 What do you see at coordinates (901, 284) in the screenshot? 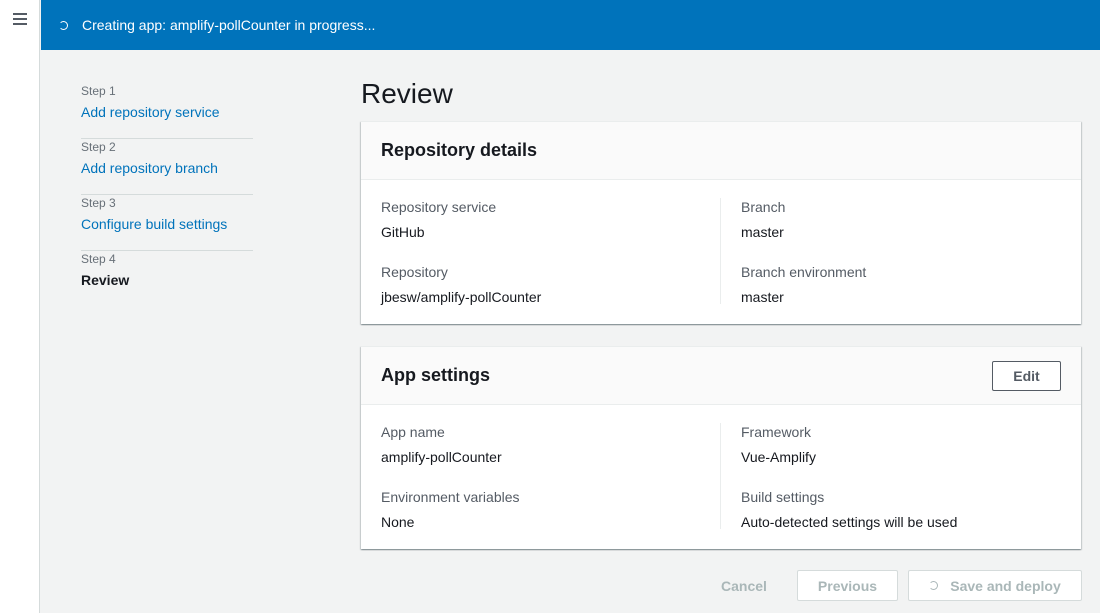
I see `field-branch-environment: Branch environment master` at bounding box center [901, 284].